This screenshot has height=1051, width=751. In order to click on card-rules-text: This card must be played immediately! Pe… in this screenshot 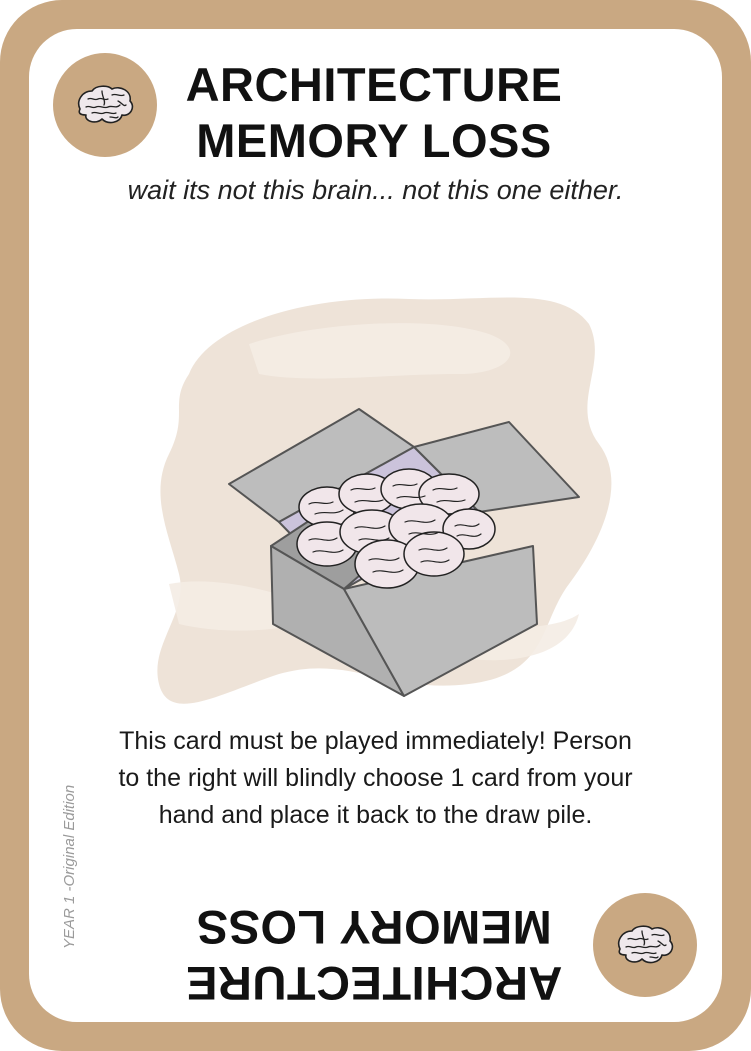, I will do `click(375, 778)`.